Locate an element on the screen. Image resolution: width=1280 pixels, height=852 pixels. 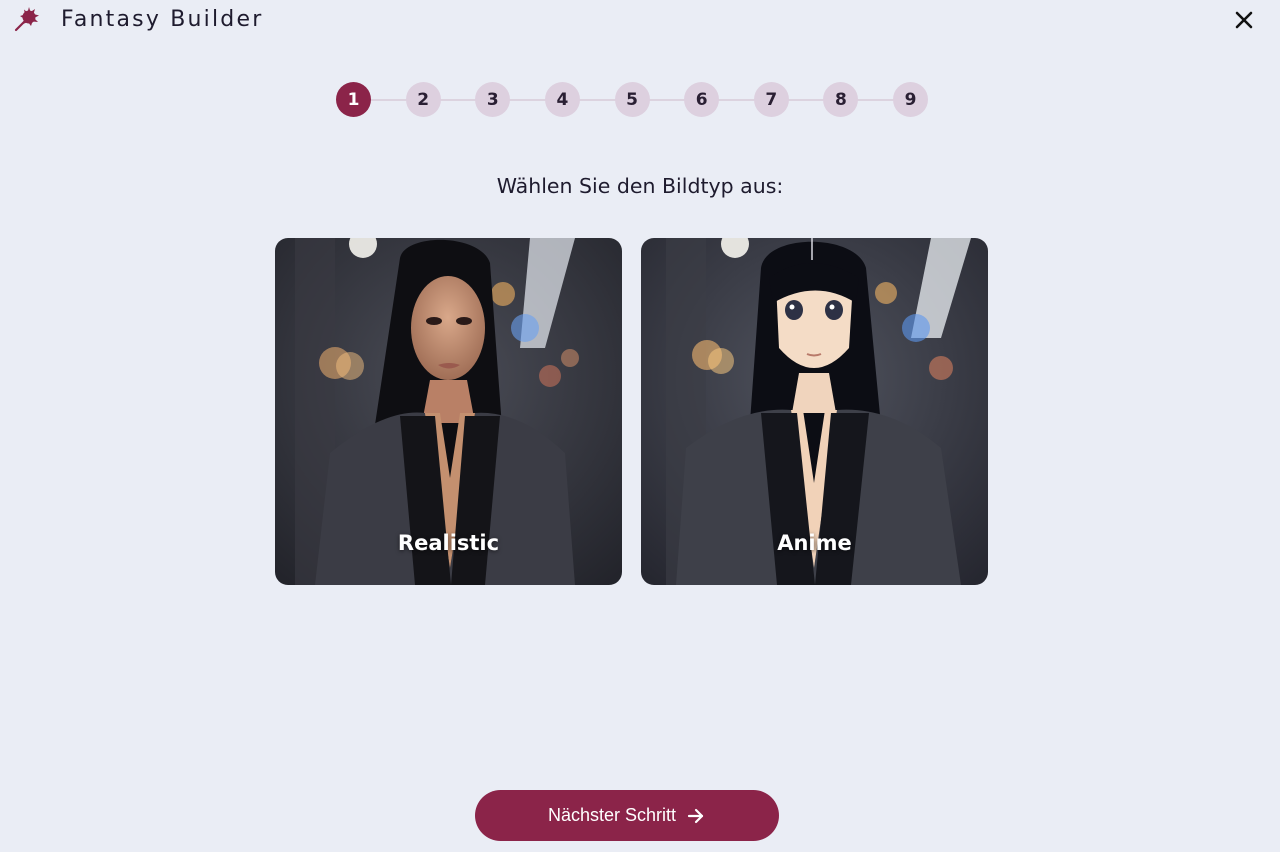
step-progress: 123456789 is located at coordinates (632, 100).